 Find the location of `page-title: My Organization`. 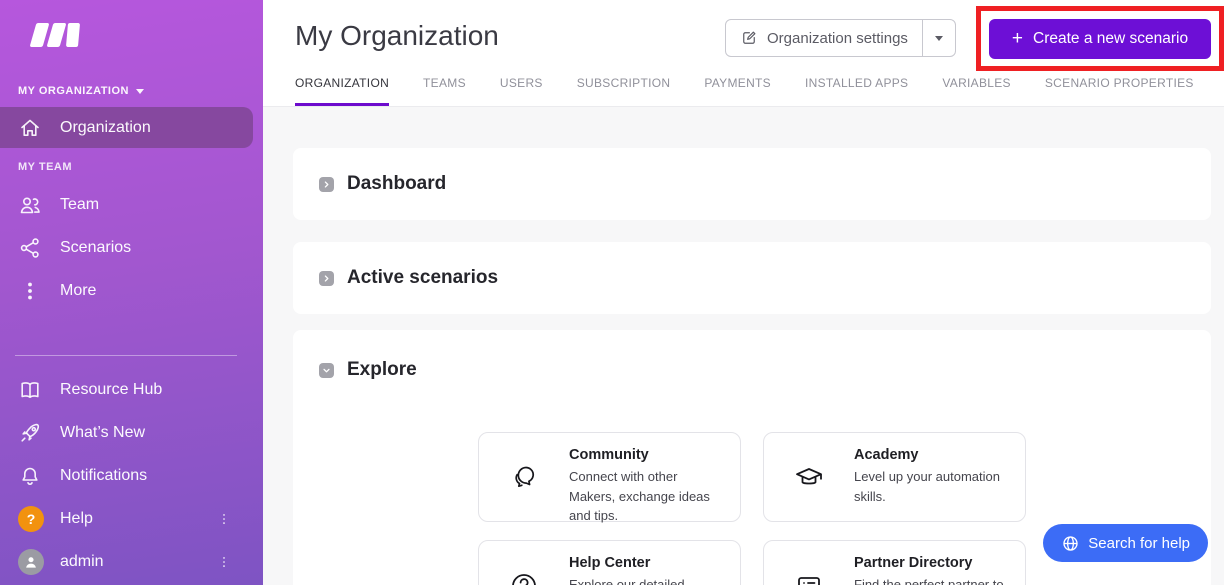

page-title: My Organization is located at coordinates (397, 35).